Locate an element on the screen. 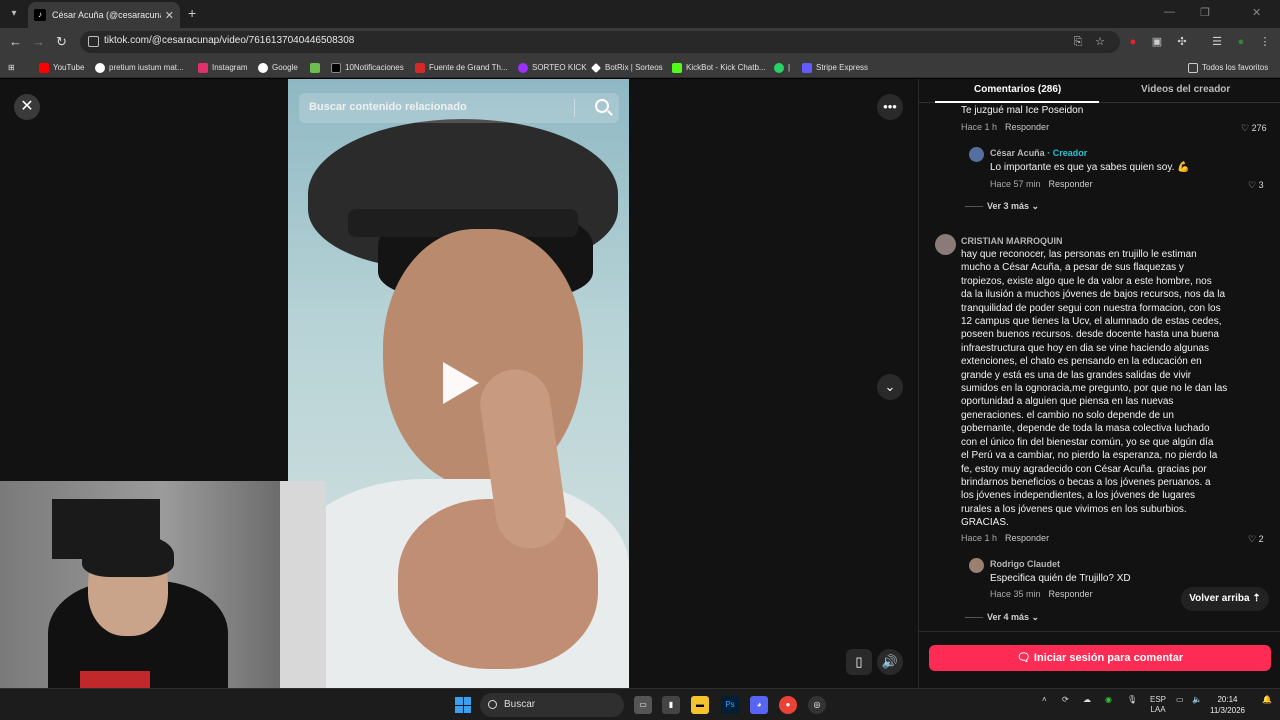  all-favorites: Todos los favoritos is located at coordinates (1228, 67).